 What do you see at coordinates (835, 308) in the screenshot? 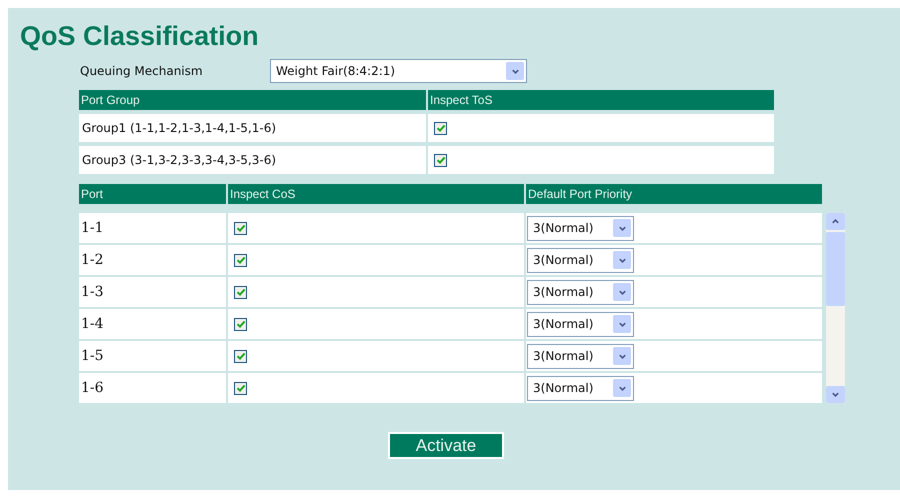
I see `scrollbar` at bounding box center [835, 308].